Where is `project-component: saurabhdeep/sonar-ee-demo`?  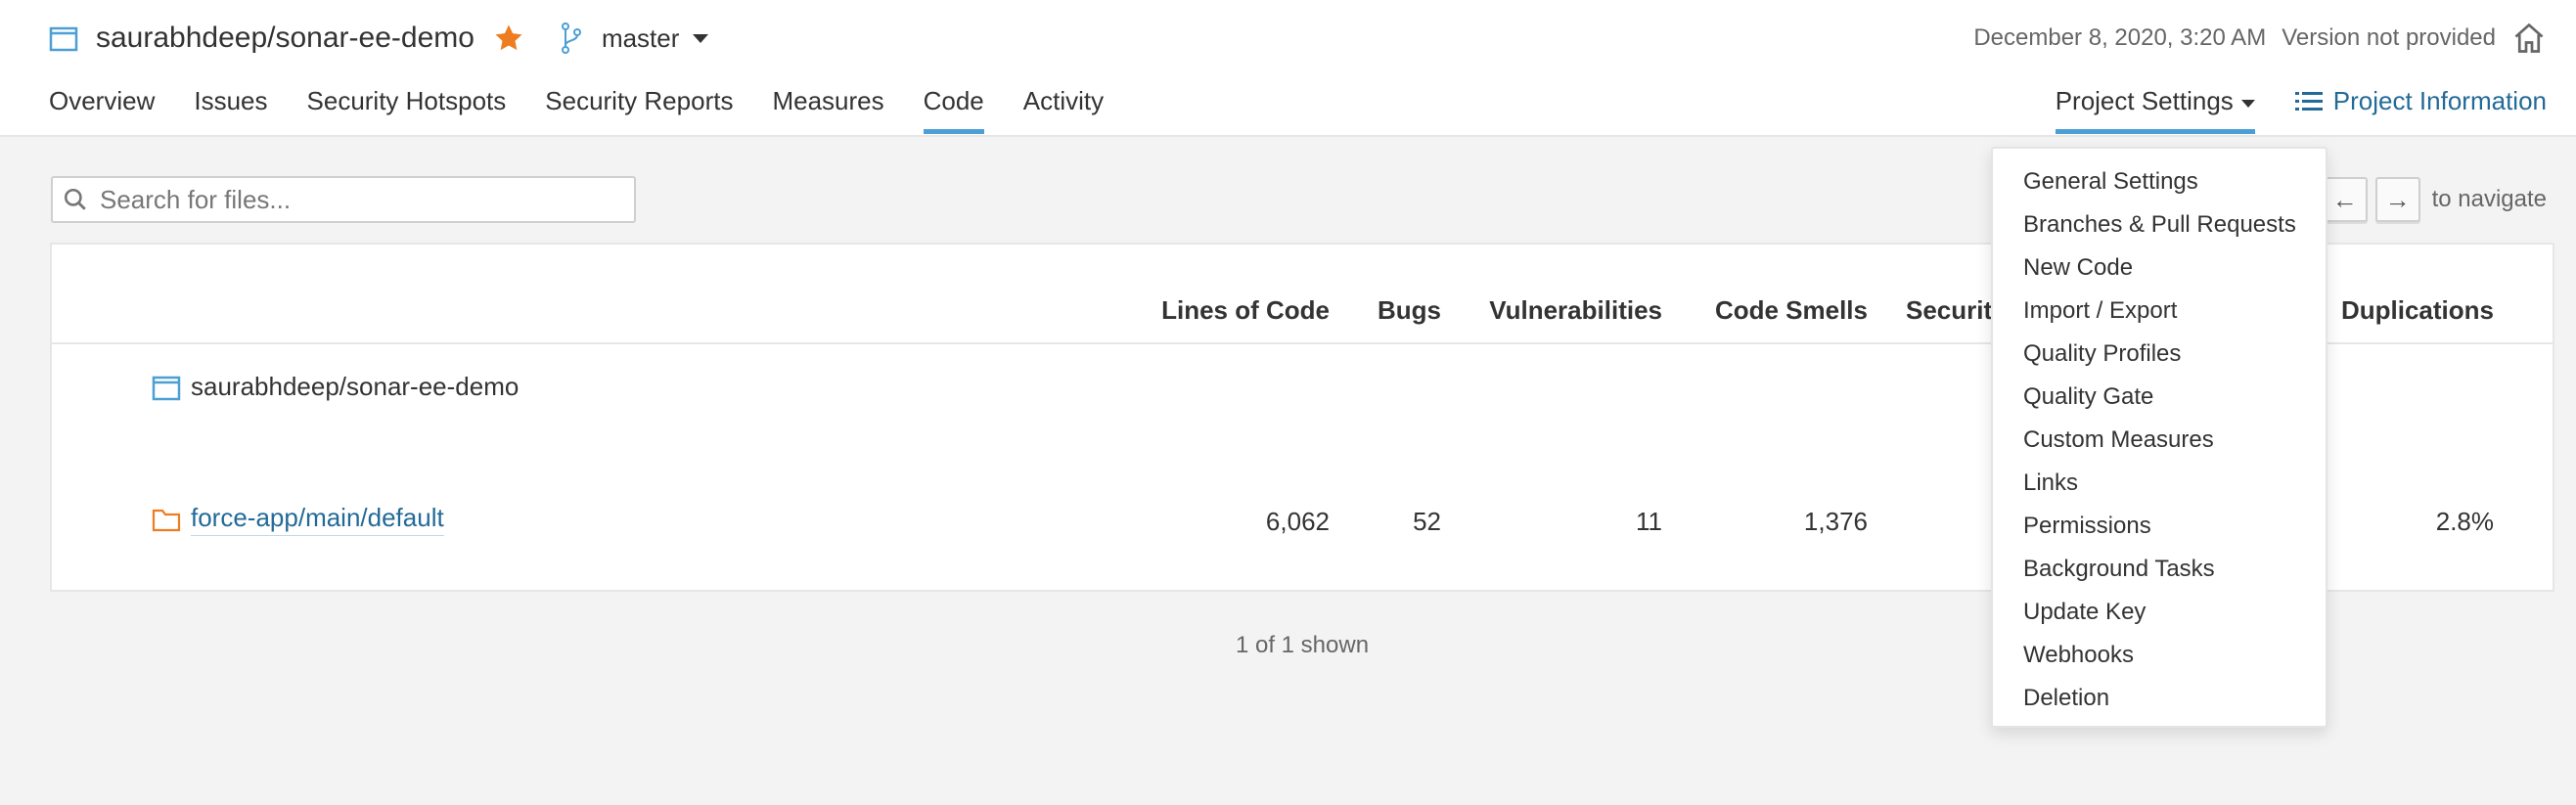
project-component: saurabhdeep/sonar-ee-demo is located at coordinates (335, 387).